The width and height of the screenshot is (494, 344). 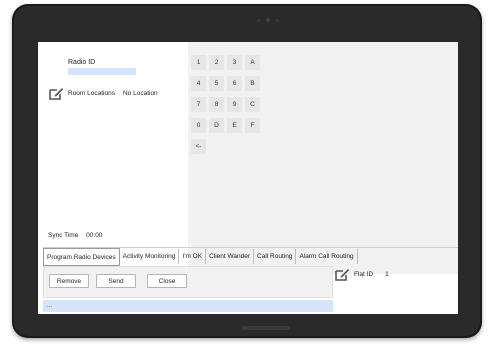 What do you see at coordinates (216, 62) in the screenshot?
I see `keypad-key-2: 2` at bounding box center [216, 62].